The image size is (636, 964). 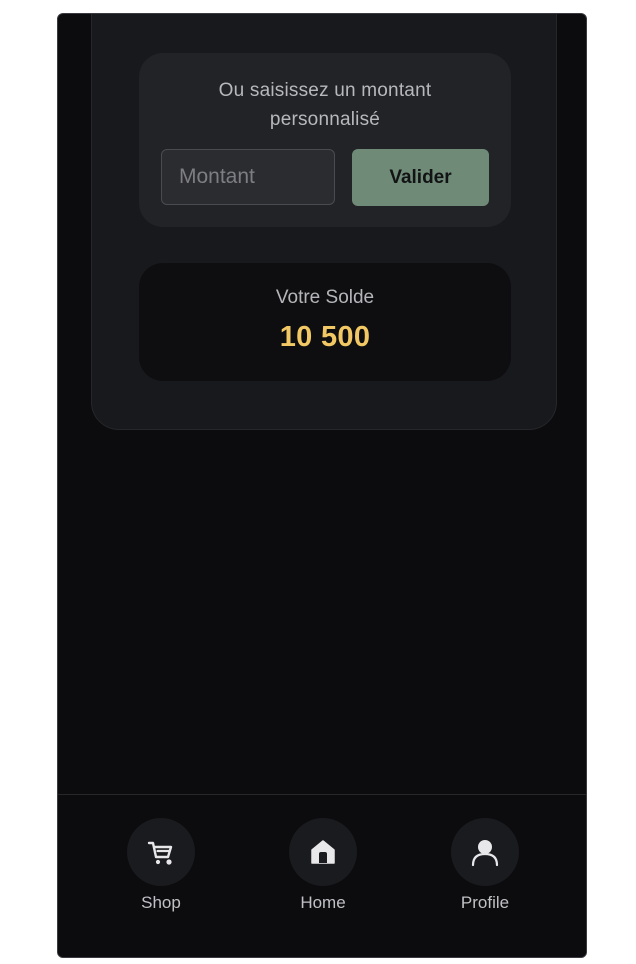 I want to click on balance-panel: Votre Solde 10 500, so click(x=325, y=322).